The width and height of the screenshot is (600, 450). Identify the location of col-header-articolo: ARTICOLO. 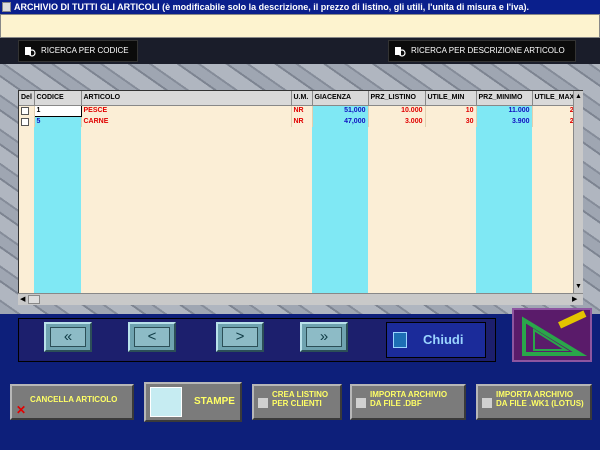
(186, 98).